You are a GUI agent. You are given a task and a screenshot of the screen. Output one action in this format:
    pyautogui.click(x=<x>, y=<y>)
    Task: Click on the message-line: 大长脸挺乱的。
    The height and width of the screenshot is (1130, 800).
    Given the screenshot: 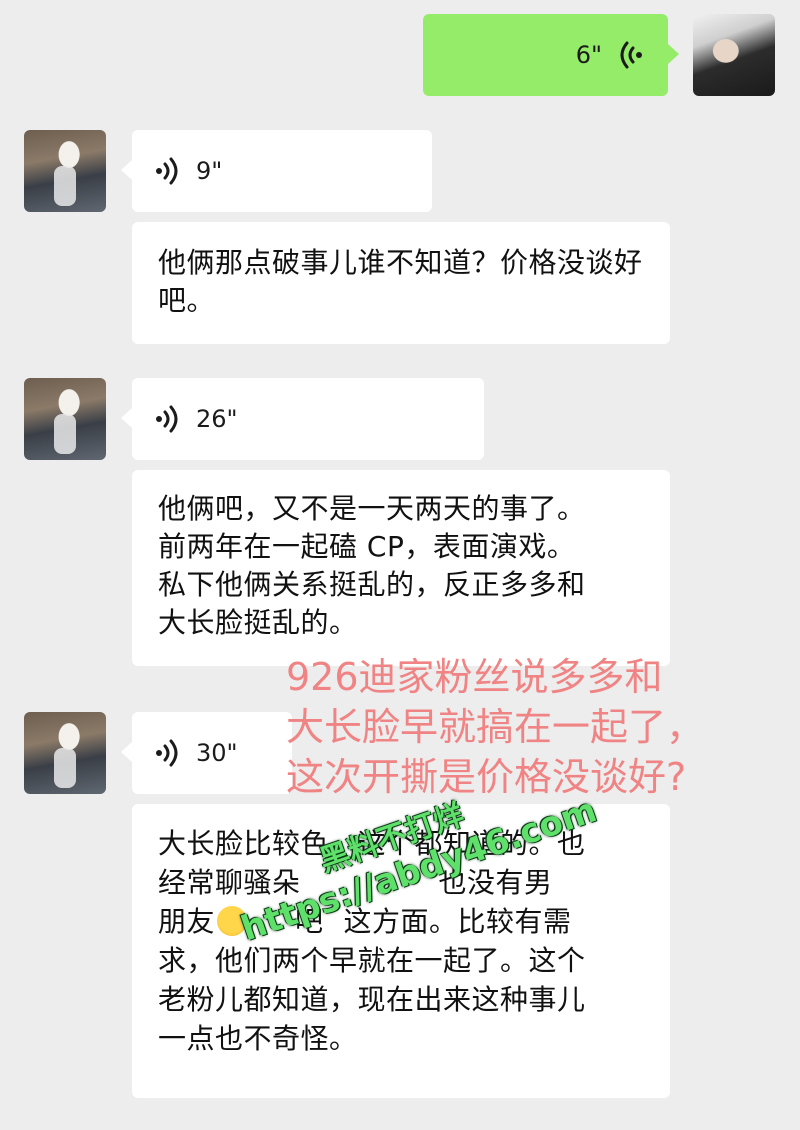 What is the action you would take?
    pyautogui.click(x=258, y=622)
    